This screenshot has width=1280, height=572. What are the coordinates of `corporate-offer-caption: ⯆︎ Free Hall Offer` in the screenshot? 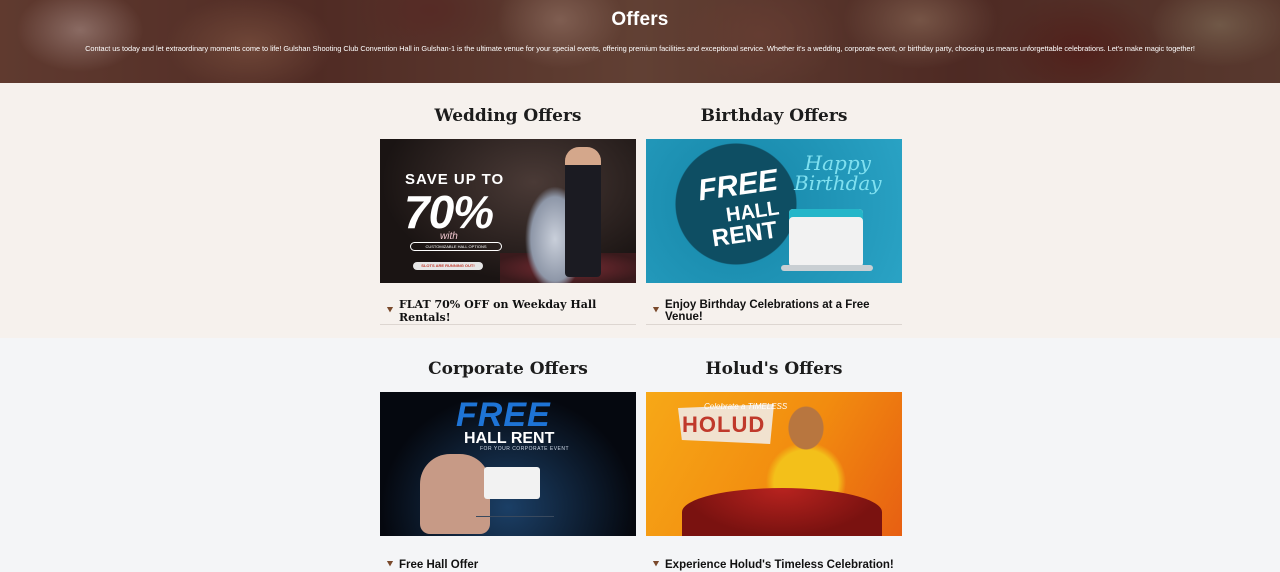 It's located at (508, 554).